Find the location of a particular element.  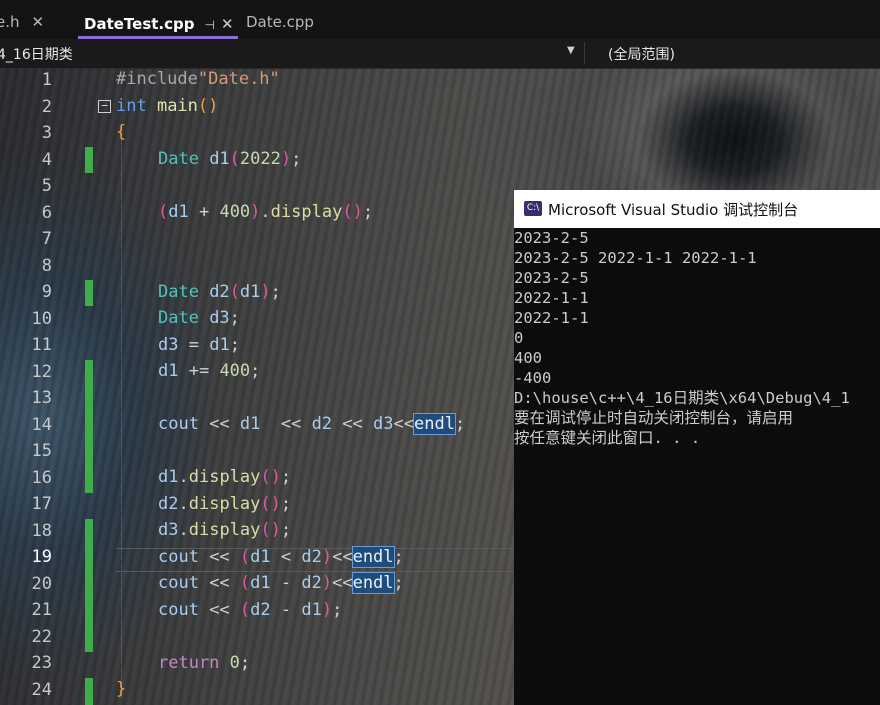

indent-guide is located at coordinates (121, 412).